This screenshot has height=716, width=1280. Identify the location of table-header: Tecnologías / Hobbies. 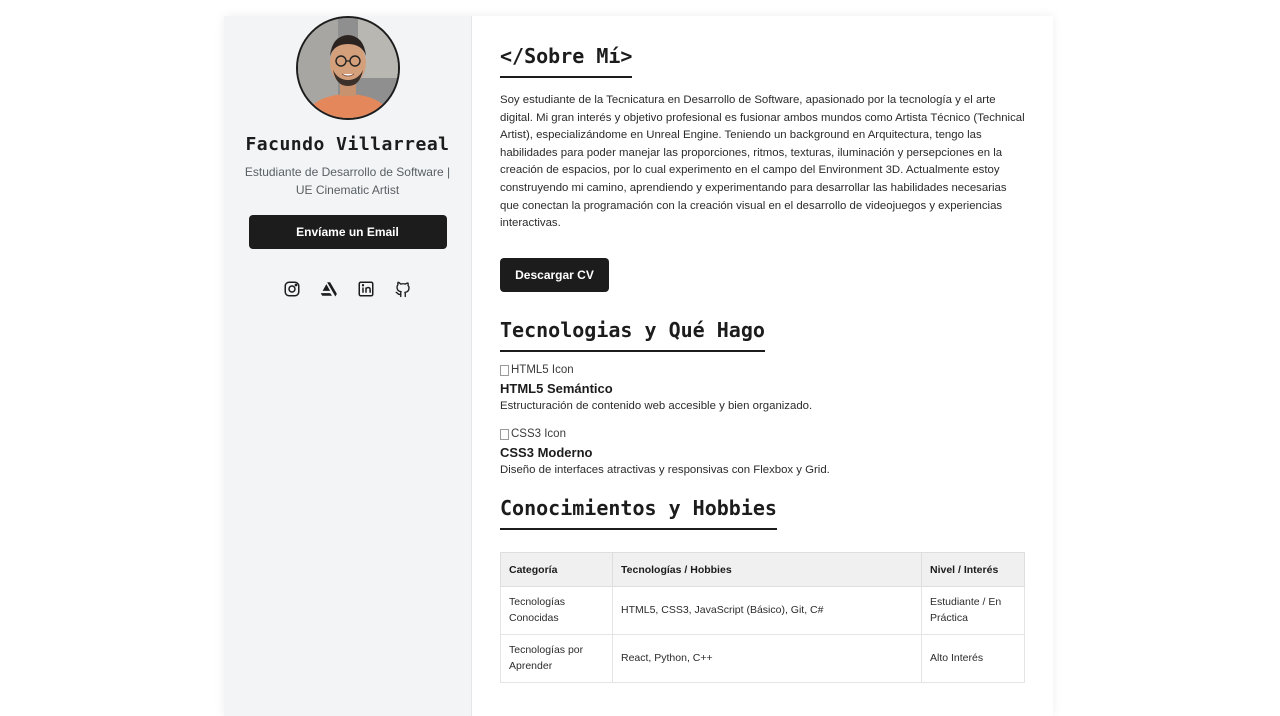
(767, 570).